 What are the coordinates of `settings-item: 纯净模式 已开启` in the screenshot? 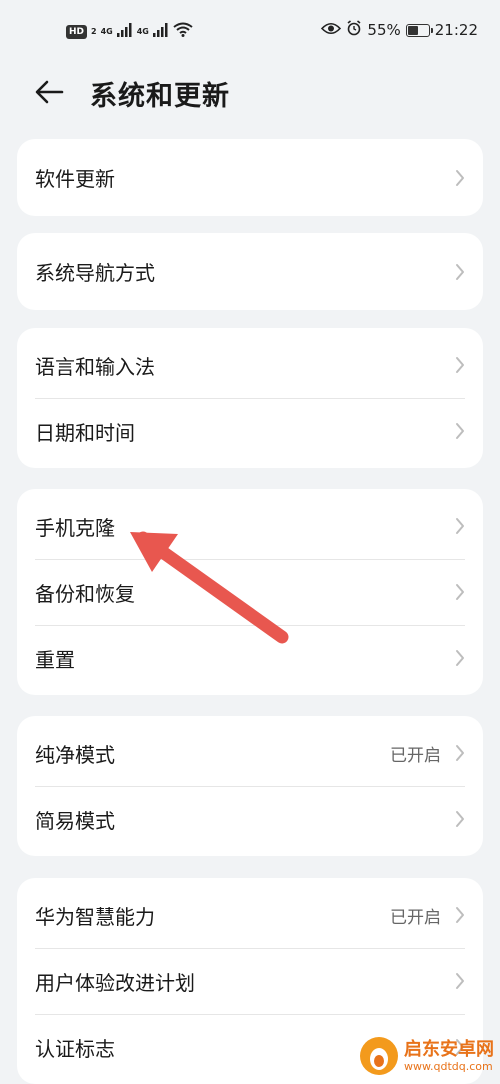 It's located at (250, 753).